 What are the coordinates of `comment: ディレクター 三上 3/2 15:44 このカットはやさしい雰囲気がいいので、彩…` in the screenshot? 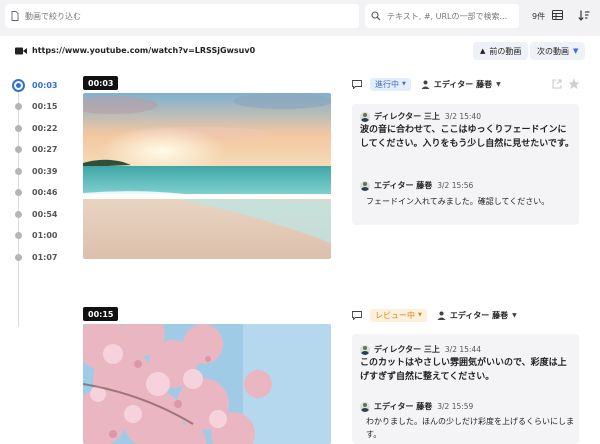 It's located at (467, 364).